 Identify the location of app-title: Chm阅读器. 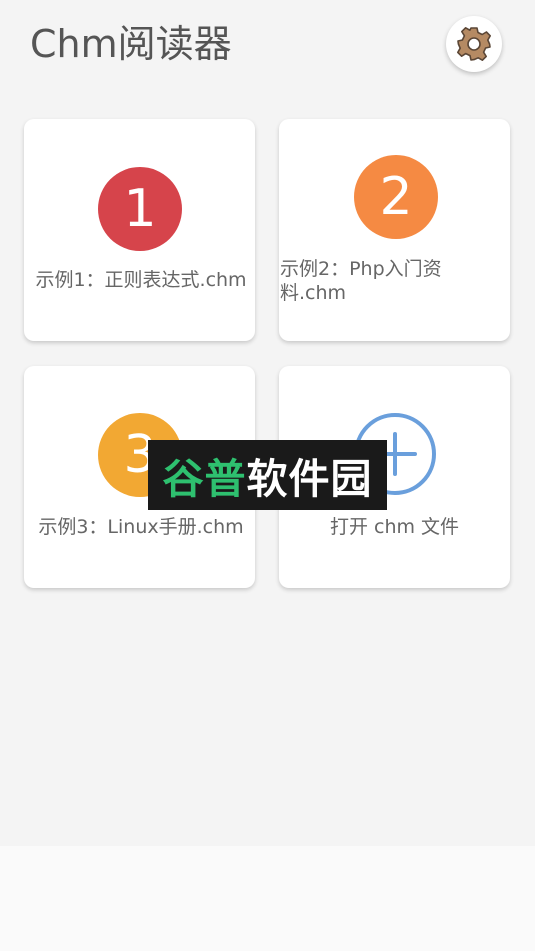
(131, 44).